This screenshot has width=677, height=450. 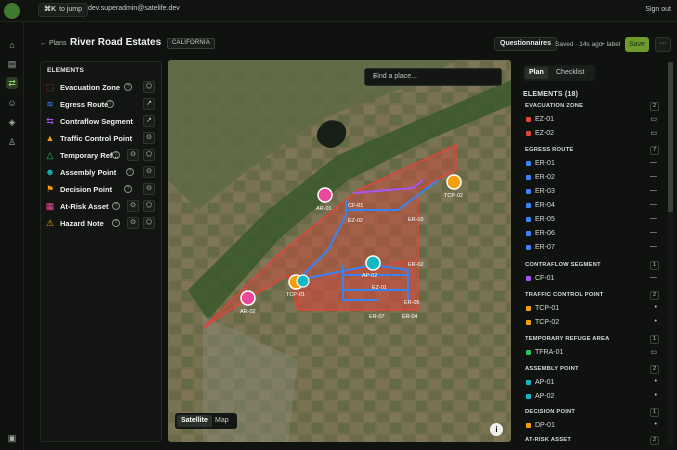 What do you see at coordinates (592, 234) in the screenshot?
I see `list-item: ER-06 —` at bounding box center [592, 234].